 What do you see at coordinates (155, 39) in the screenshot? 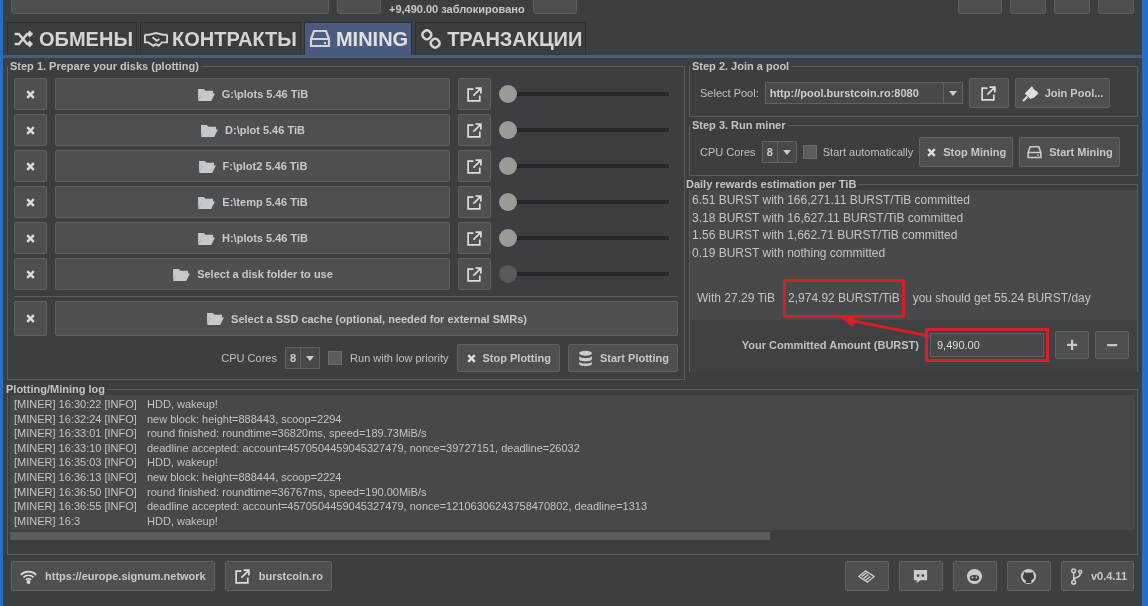
I see `handshake-icon` at bounding box center [155, 39].